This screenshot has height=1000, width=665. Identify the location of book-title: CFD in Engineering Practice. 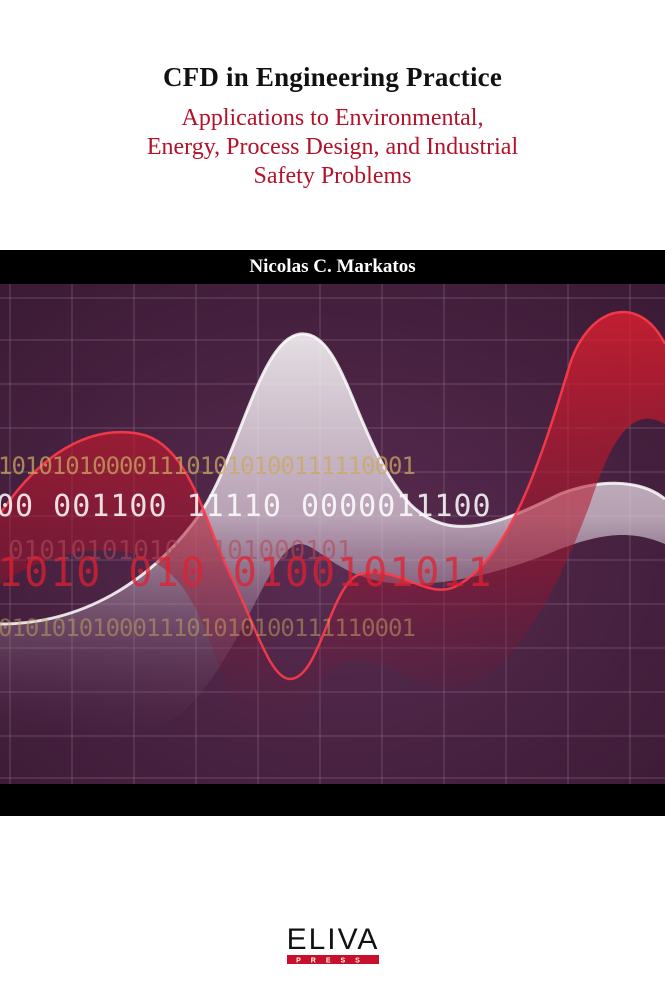
(332, 77).